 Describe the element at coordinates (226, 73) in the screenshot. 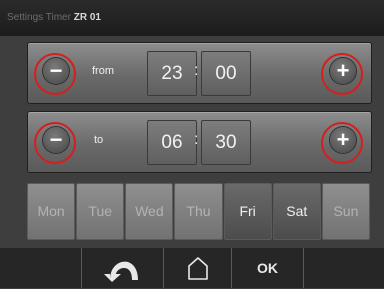

I see `from-minutes-field: 00` at that location.